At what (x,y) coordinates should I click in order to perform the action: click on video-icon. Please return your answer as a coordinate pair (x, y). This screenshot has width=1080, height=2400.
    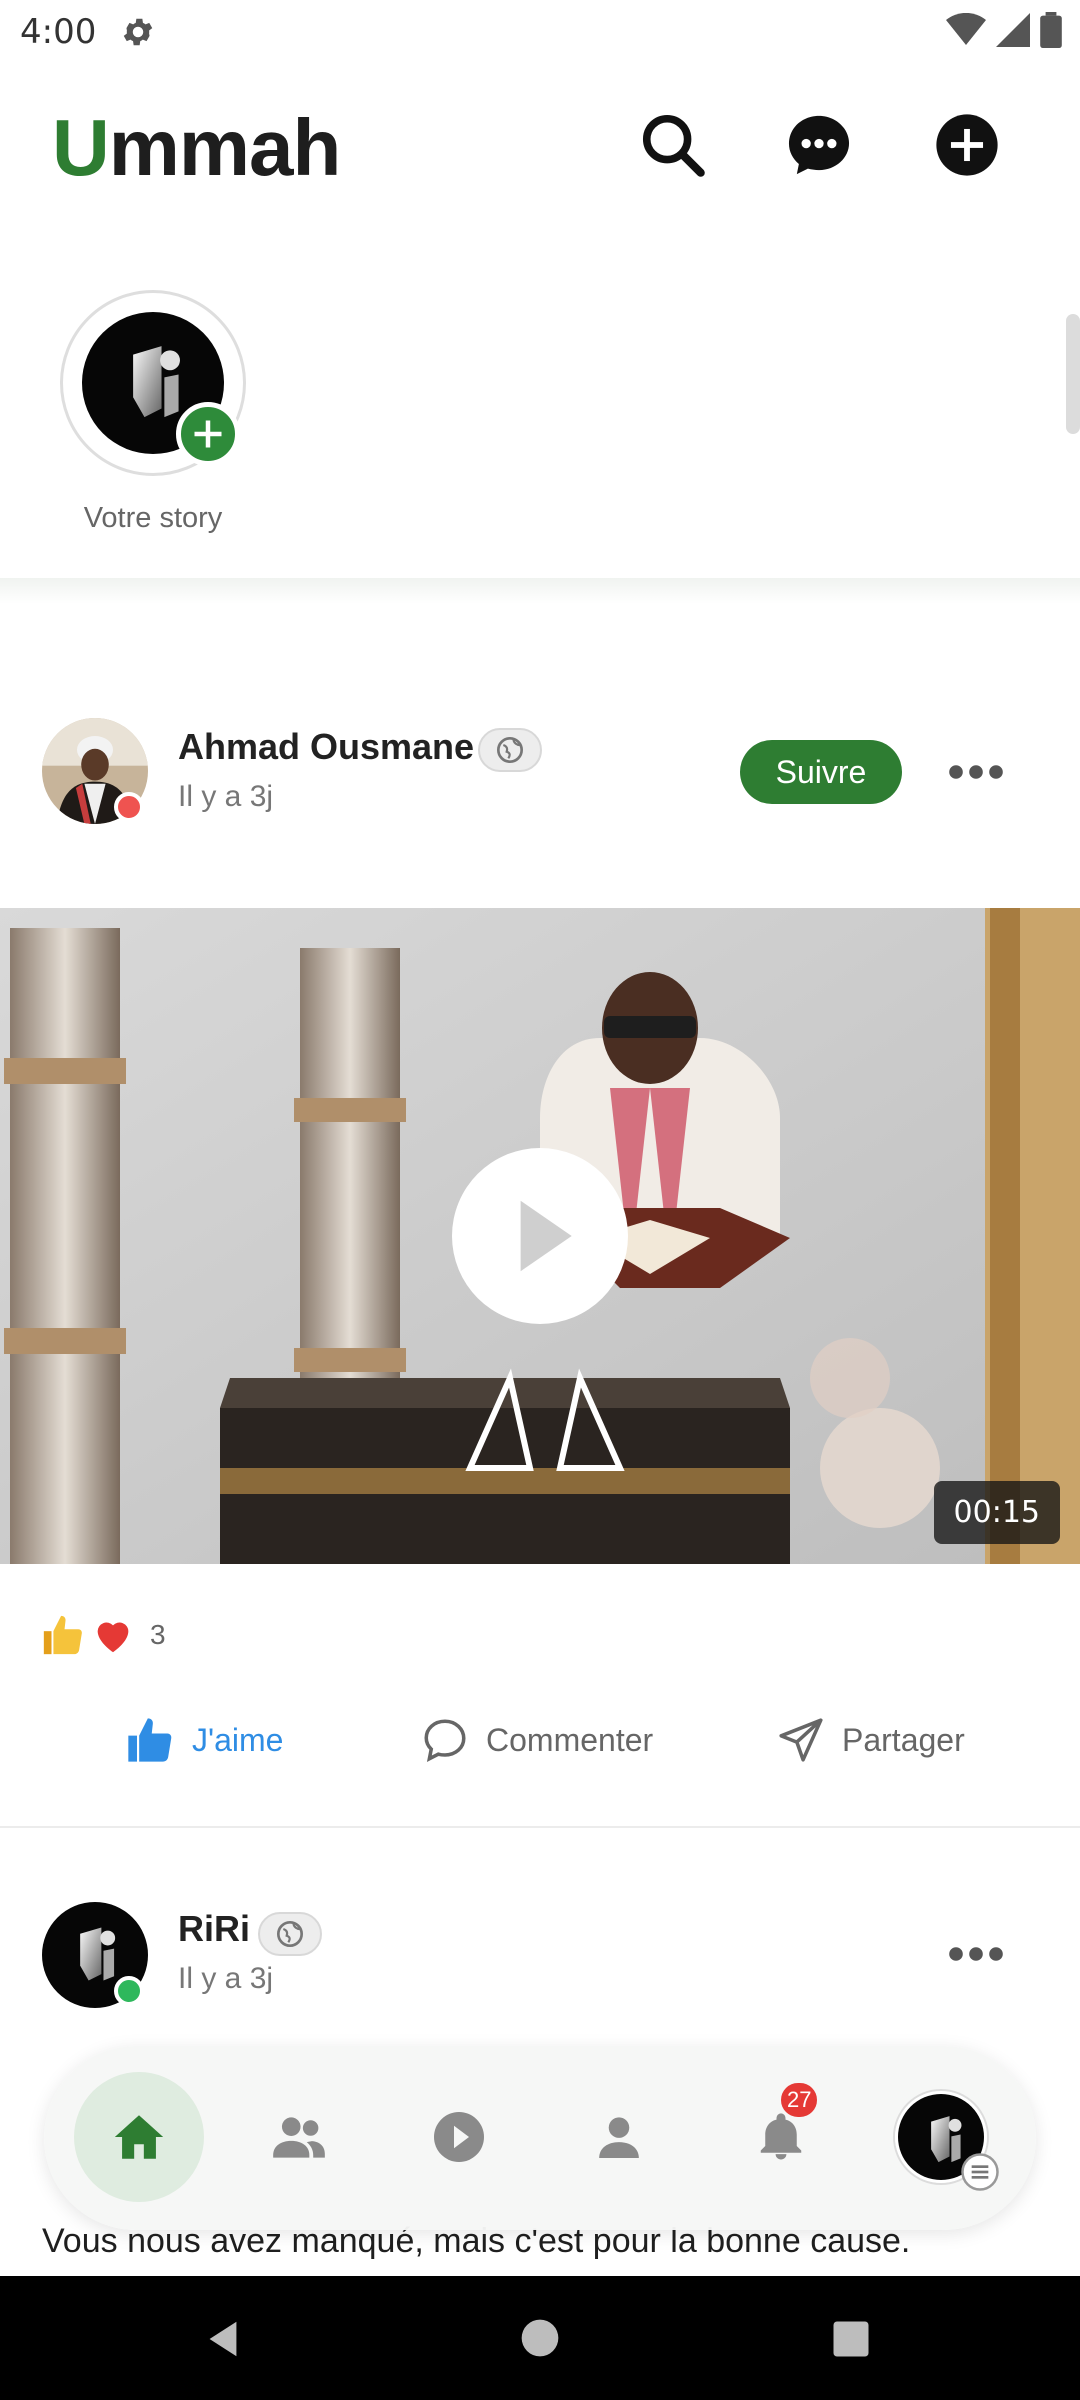
    Looking at the image, I should click on (459, 2137).